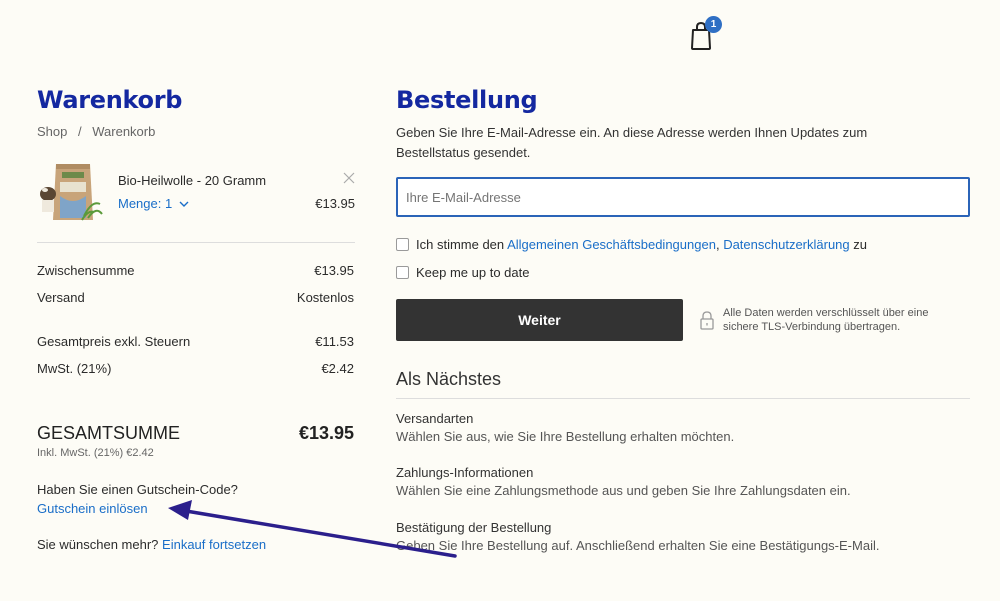 Image resolution: width=1000 pixels, height=601 pixels. I want to click on subtotal-label: Zwischensumme, so click(86, 270).